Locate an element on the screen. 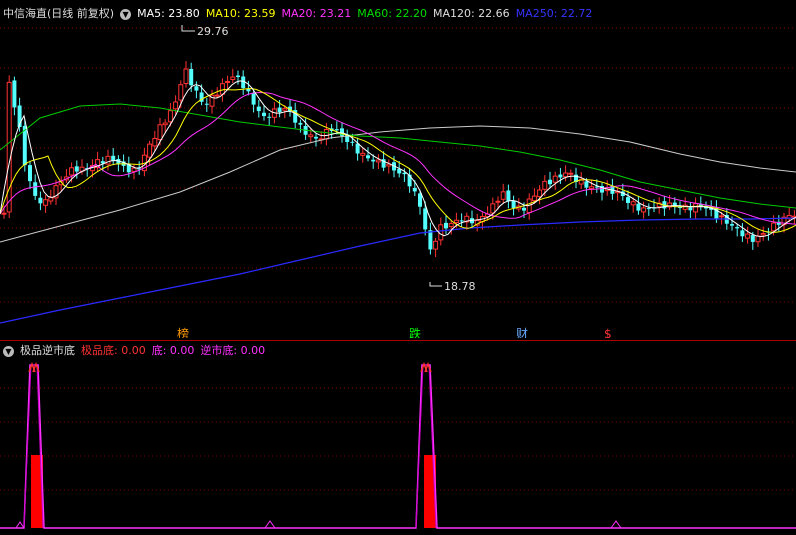 The height and width of the screenshot is (535, 796). event-marker-bang: 榜 is located at coordinates (183, 332).